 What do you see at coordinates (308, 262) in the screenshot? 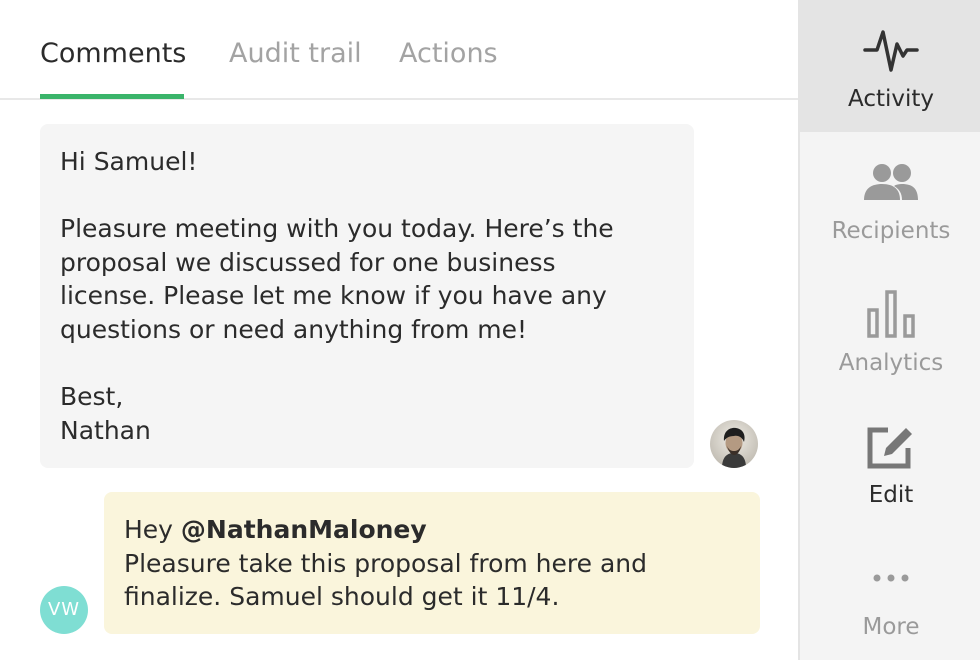
I see `comment-line: proposal we discussed for one business` at bounding box center [308, 262].